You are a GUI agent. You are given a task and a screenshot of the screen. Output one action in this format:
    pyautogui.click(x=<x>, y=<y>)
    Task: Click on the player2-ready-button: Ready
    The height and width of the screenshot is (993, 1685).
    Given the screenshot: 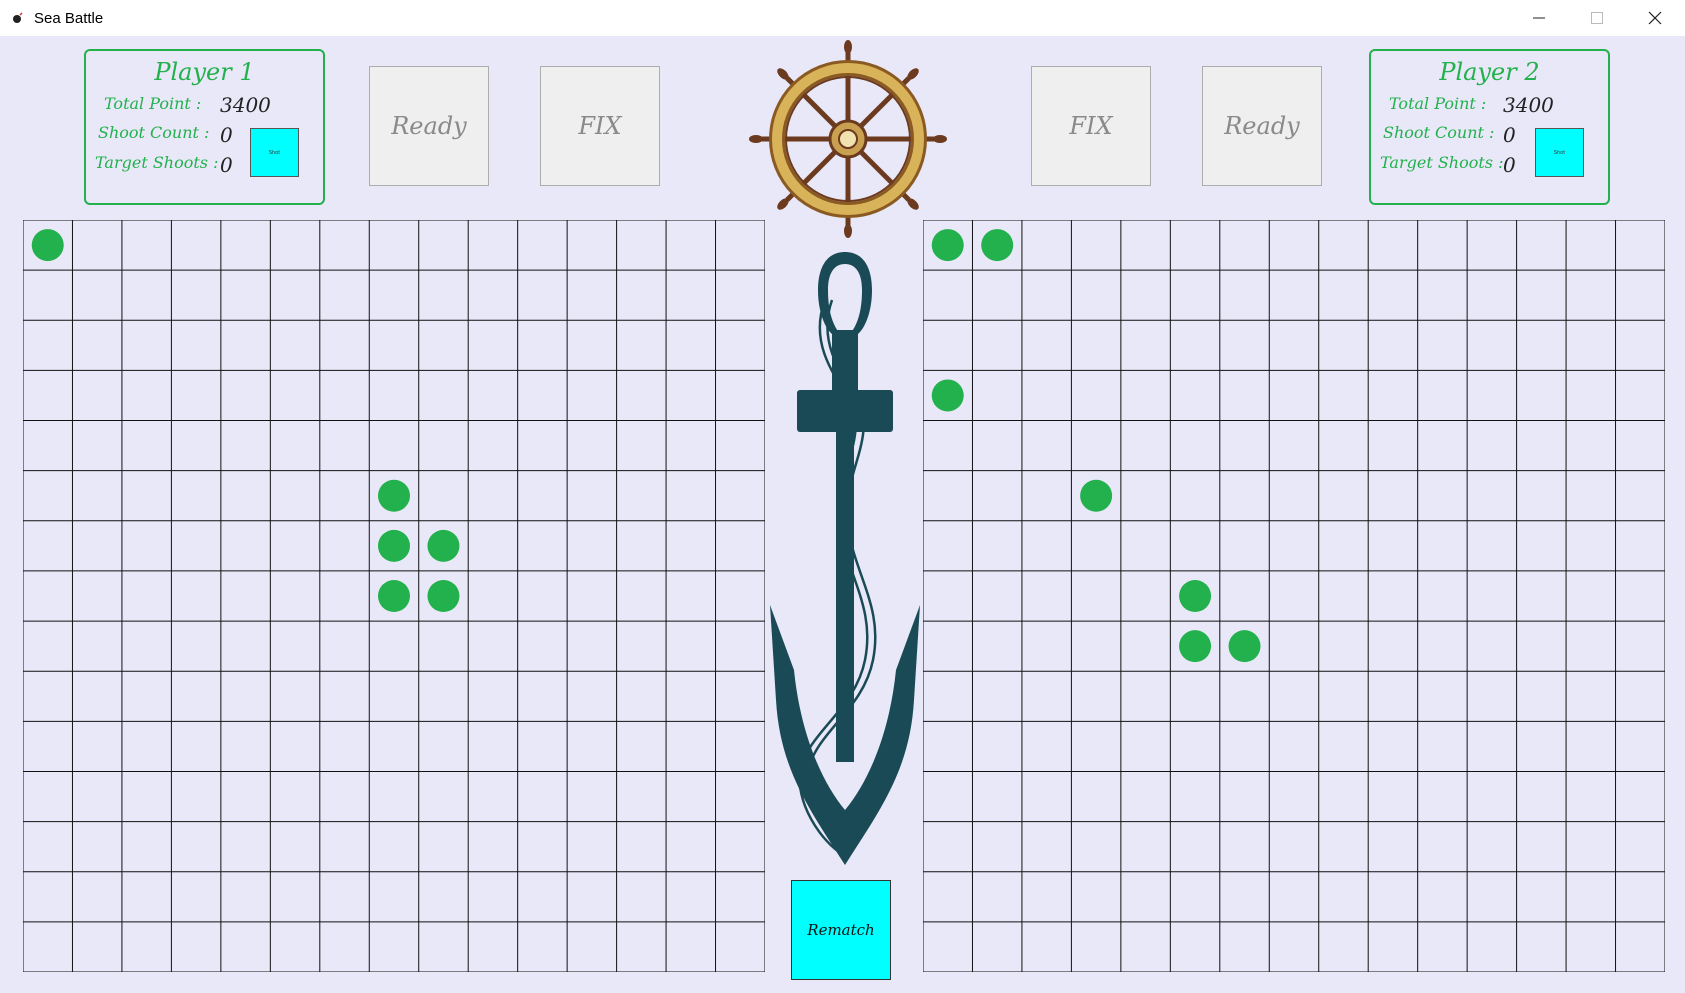 What is the action you would take?
    pyautogui.click(x=1262, y=126)
    